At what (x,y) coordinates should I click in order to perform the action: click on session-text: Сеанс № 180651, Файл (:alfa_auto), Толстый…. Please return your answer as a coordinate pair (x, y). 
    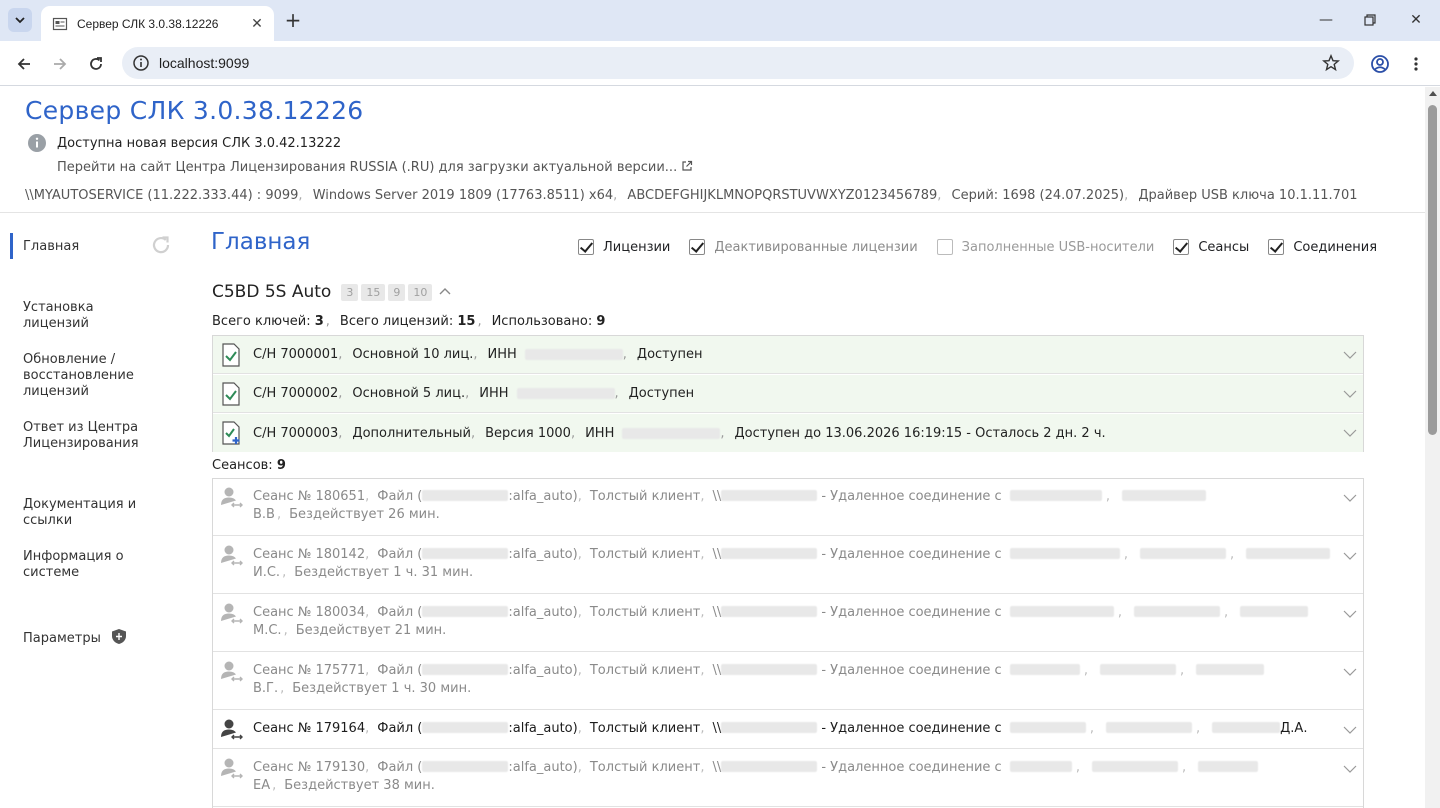
    Looking at the image, I should click on (793, 506).